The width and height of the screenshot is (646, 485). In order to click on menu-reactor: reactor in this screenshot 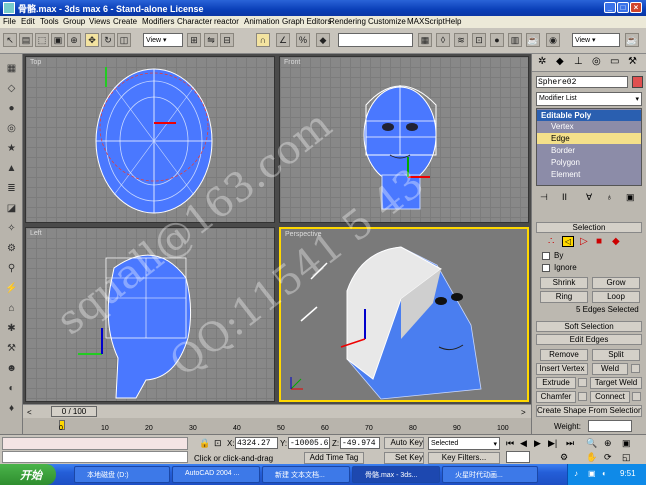, I will do `click(226, 21)`.